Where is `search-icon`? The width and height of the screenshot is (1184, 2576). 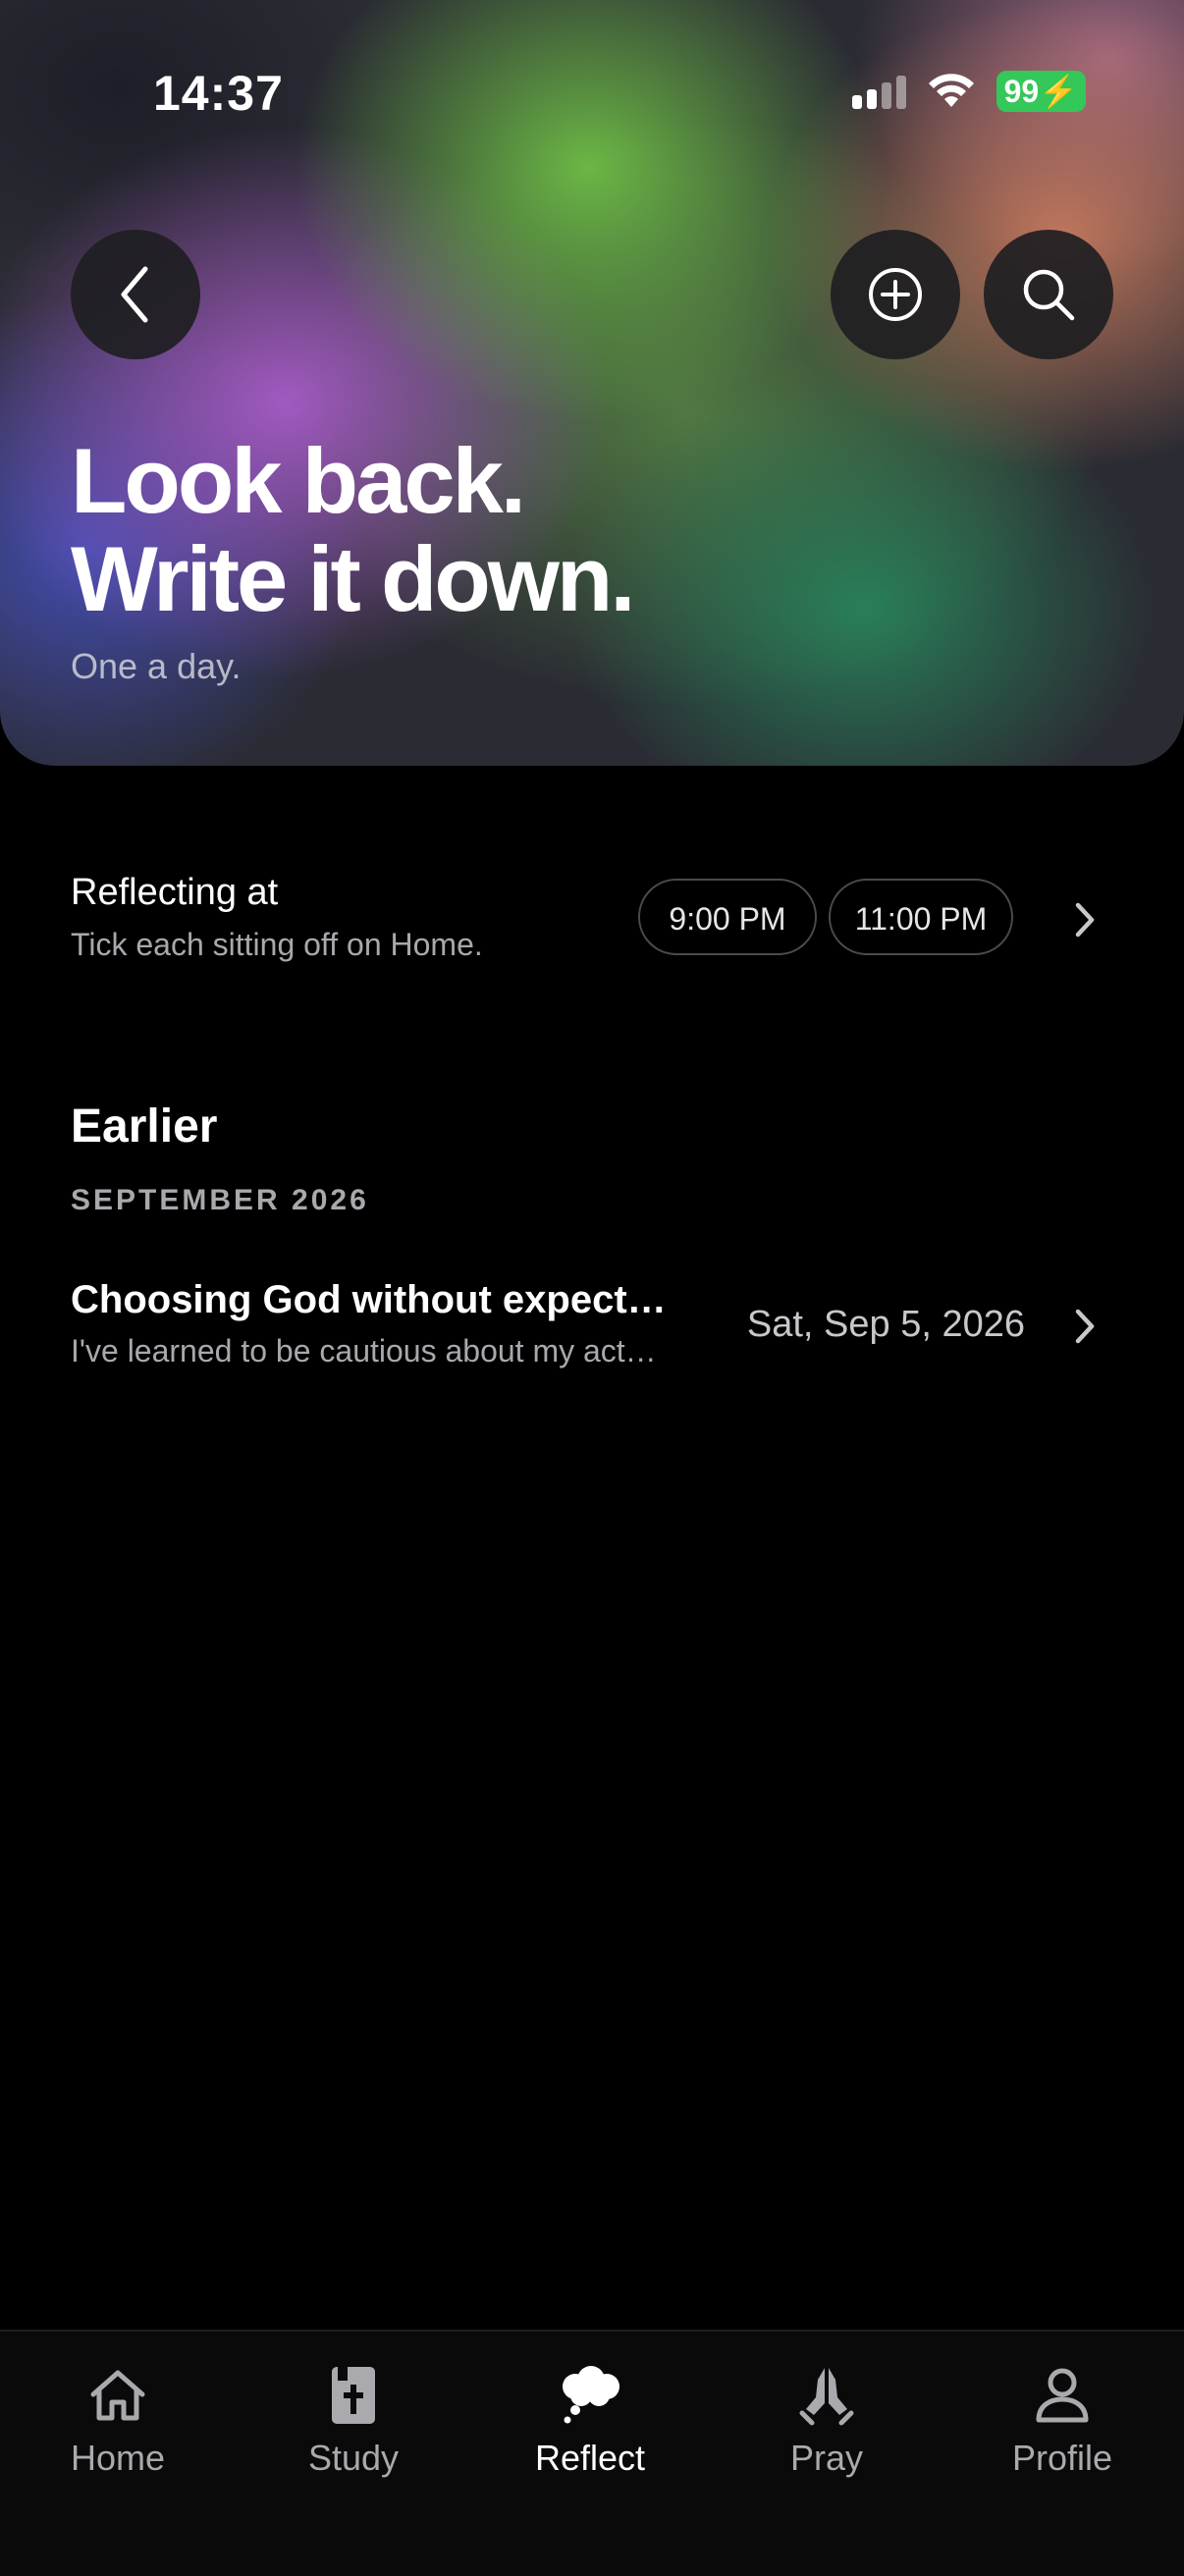
search-icon is located at coordinates (1049, 295).